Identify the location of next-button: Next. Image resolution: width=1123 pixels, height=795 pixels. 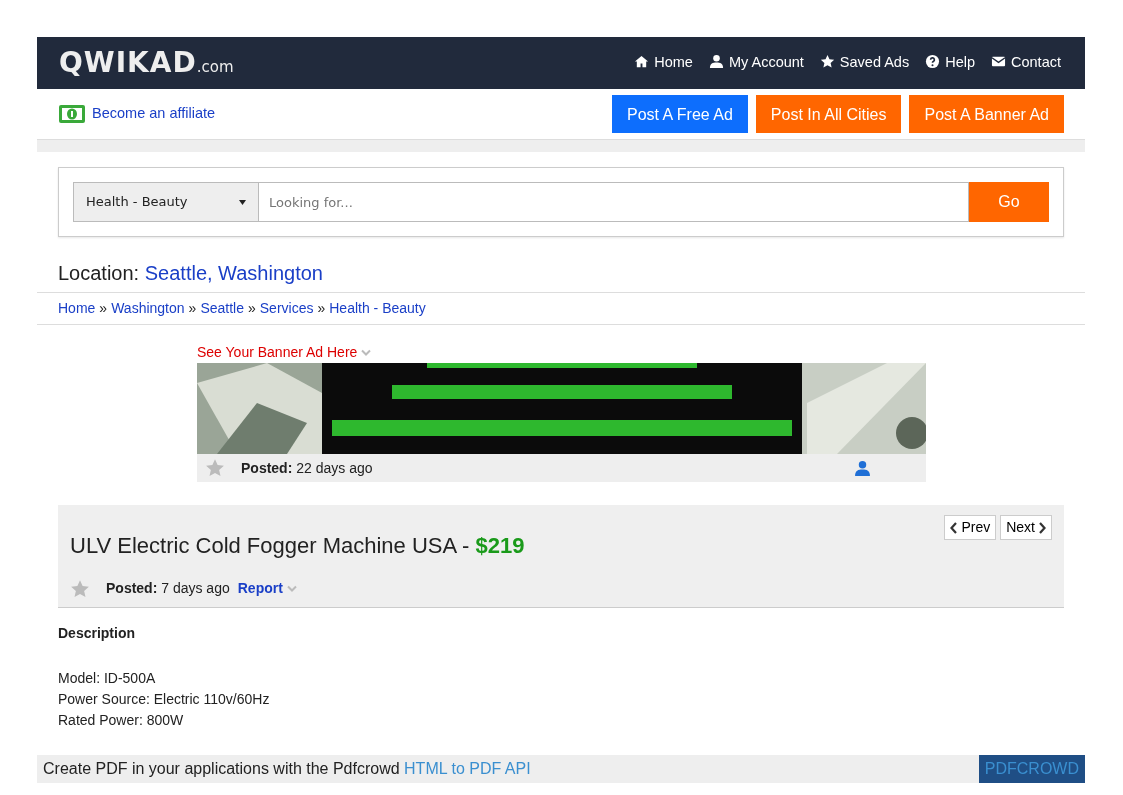
(1026, 527).